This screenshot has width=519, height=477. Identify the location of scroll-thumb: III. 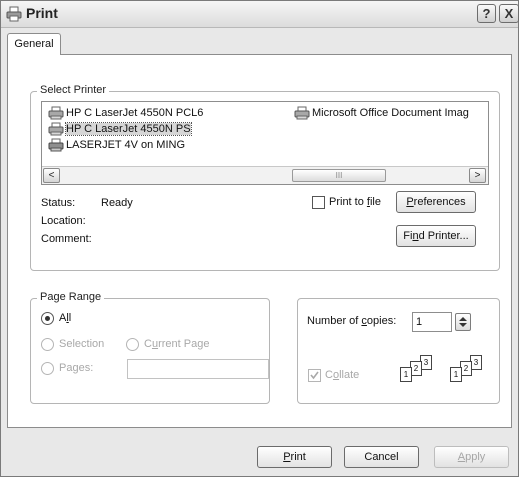
(339, 175).